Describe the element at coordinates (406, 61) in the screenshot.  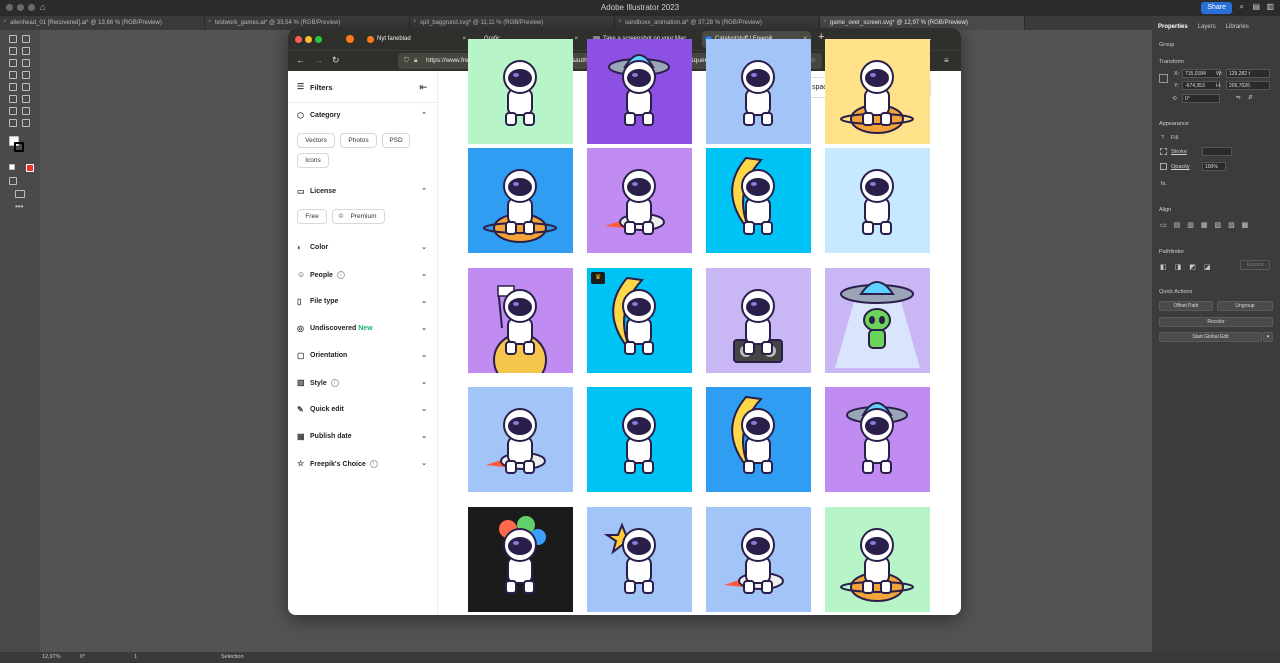
I see `shield-icon: ⛉` at that location.